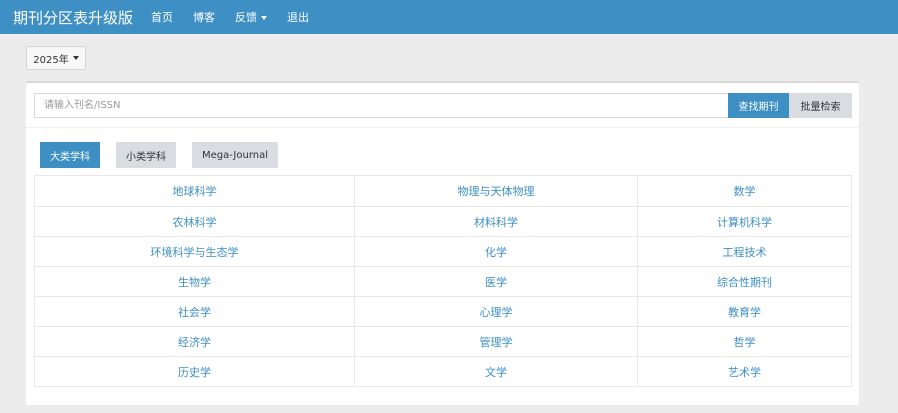 This screenshot has height=413, width=898. I want to click on year-dropdown-label: 2025年, so click(51, 60).